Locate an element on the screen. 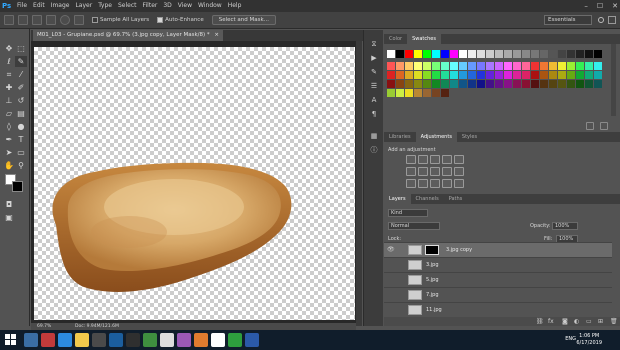  marquee-tool-icon: ⬚ is located at coordinates (21, 48).